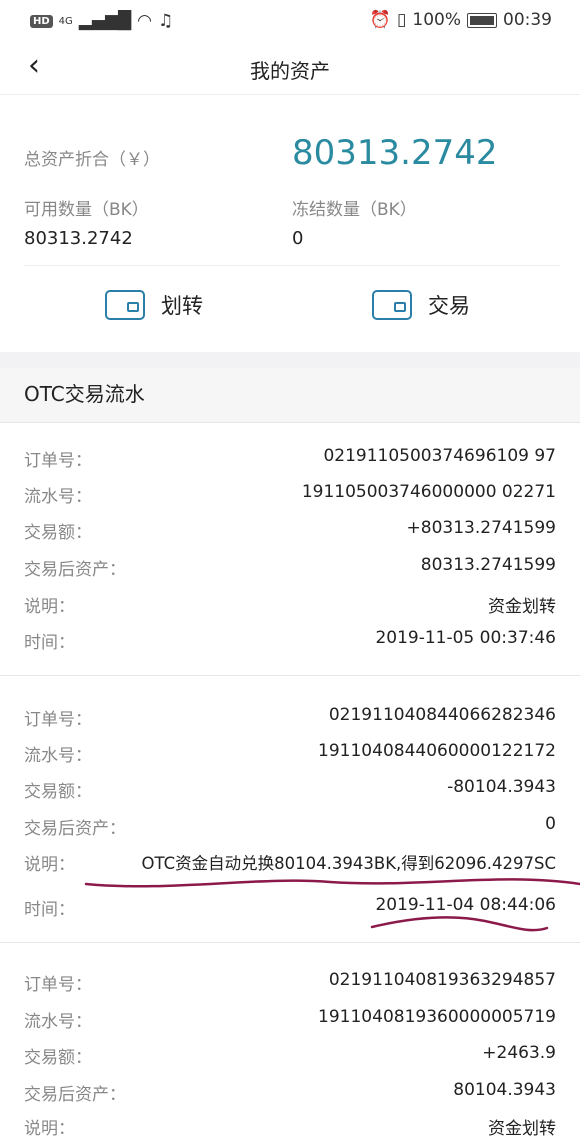 The height and width of the screenshot is (1144, 580). Describe the element at coordinates (290, 643) in the screenshot. I see `time-row: 时间： 2019-11-05 00:37:46` at that location.